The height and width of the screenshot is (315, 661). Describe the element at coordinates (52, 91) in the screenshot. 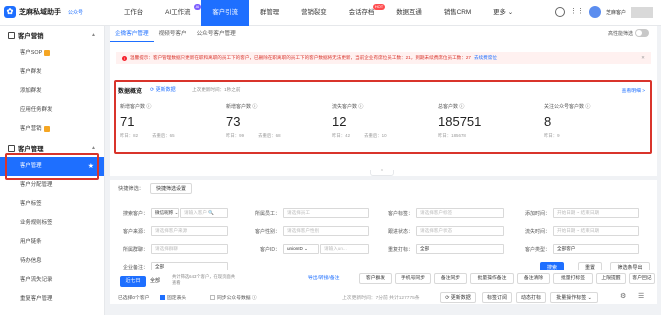

I see `sidebar-item-add-broadcast: 添加群发` at that location.